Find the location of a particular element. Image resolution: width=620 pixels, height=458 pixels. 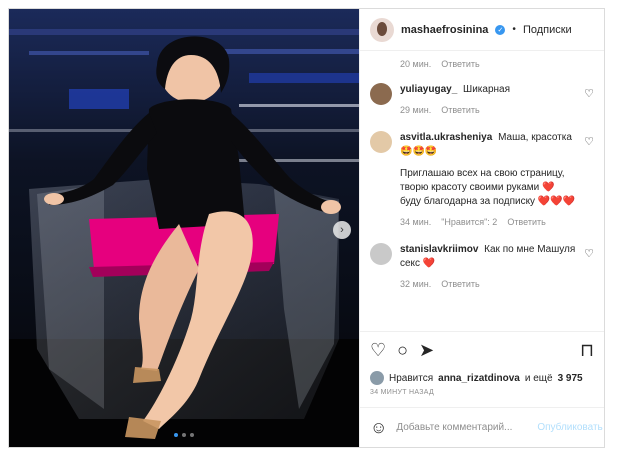

comment-likes: "Нравится": 2 is located at coordinates (469, 222).